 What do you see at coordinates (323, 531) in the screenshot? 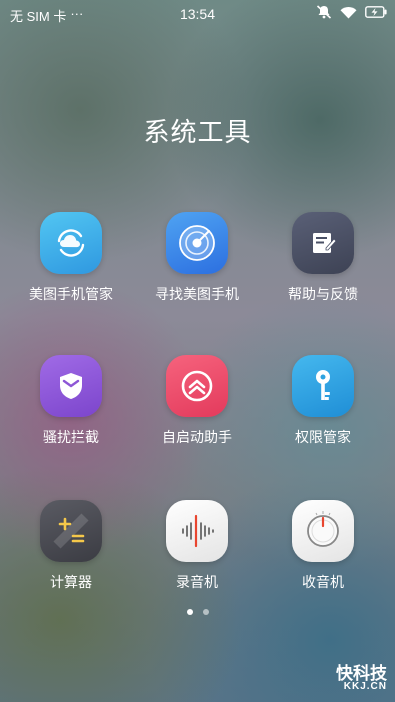
I see `radio-dial-icon` at bounding box center [323, 531].